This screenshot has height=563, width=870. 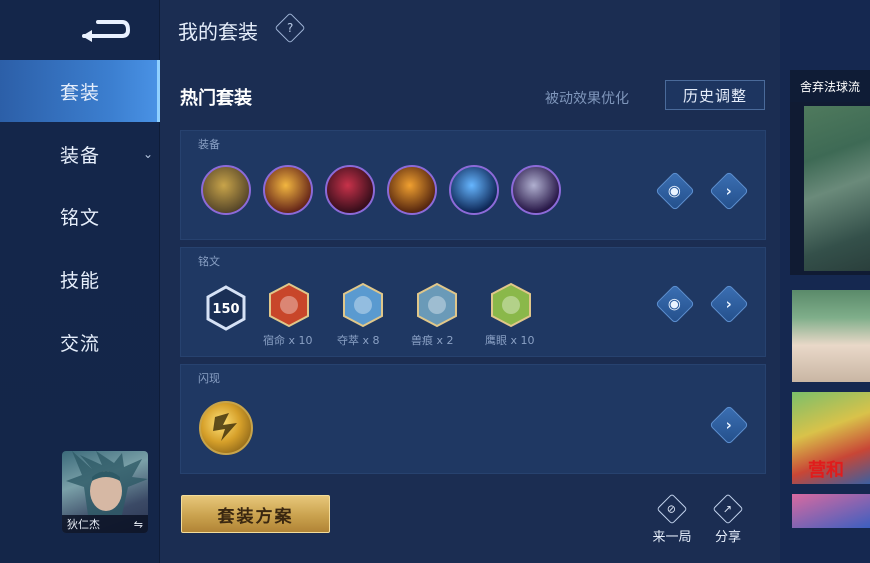 What do you see at coordinates (288, 340) in the screenshot?
I see `rune-count-label: 宿命 x 10` at bounding box center [288, 340].